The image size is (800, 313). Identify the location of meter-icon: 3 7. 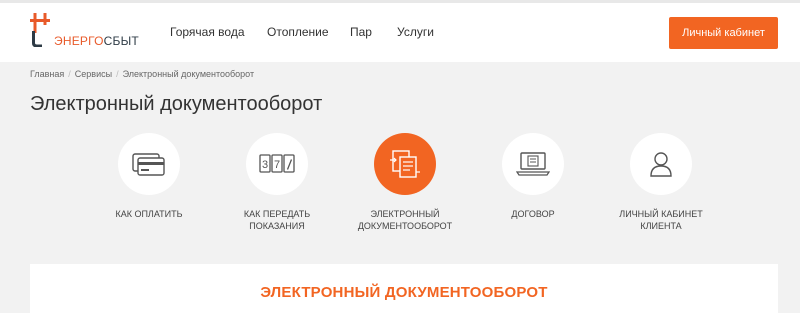
(277, 163).